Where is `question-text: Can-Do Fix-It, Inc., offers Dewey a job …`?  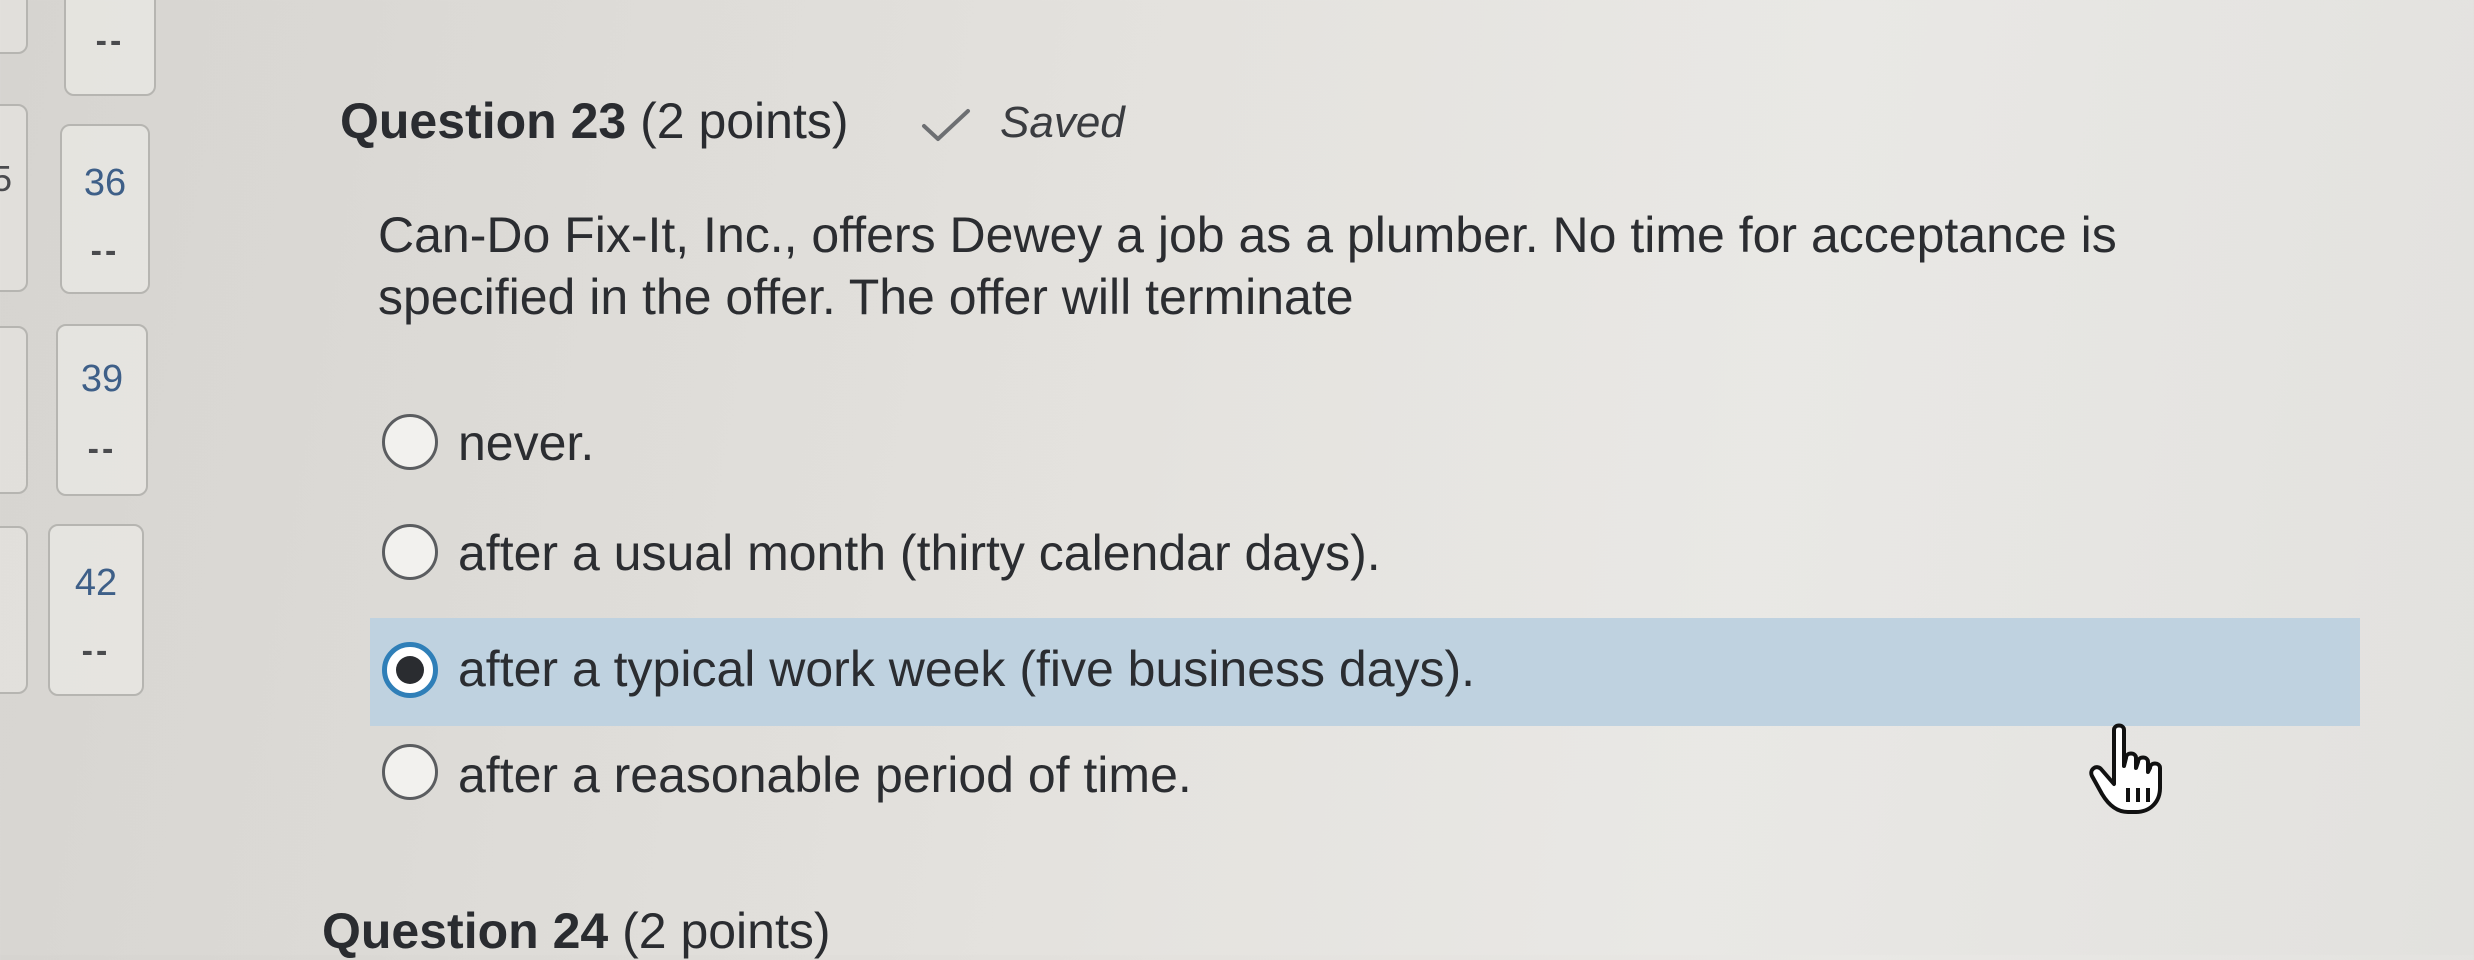 question-text: Can-Do Fix-It, Inc., offers Dewey a job … is located at coordinates (1247, 266).